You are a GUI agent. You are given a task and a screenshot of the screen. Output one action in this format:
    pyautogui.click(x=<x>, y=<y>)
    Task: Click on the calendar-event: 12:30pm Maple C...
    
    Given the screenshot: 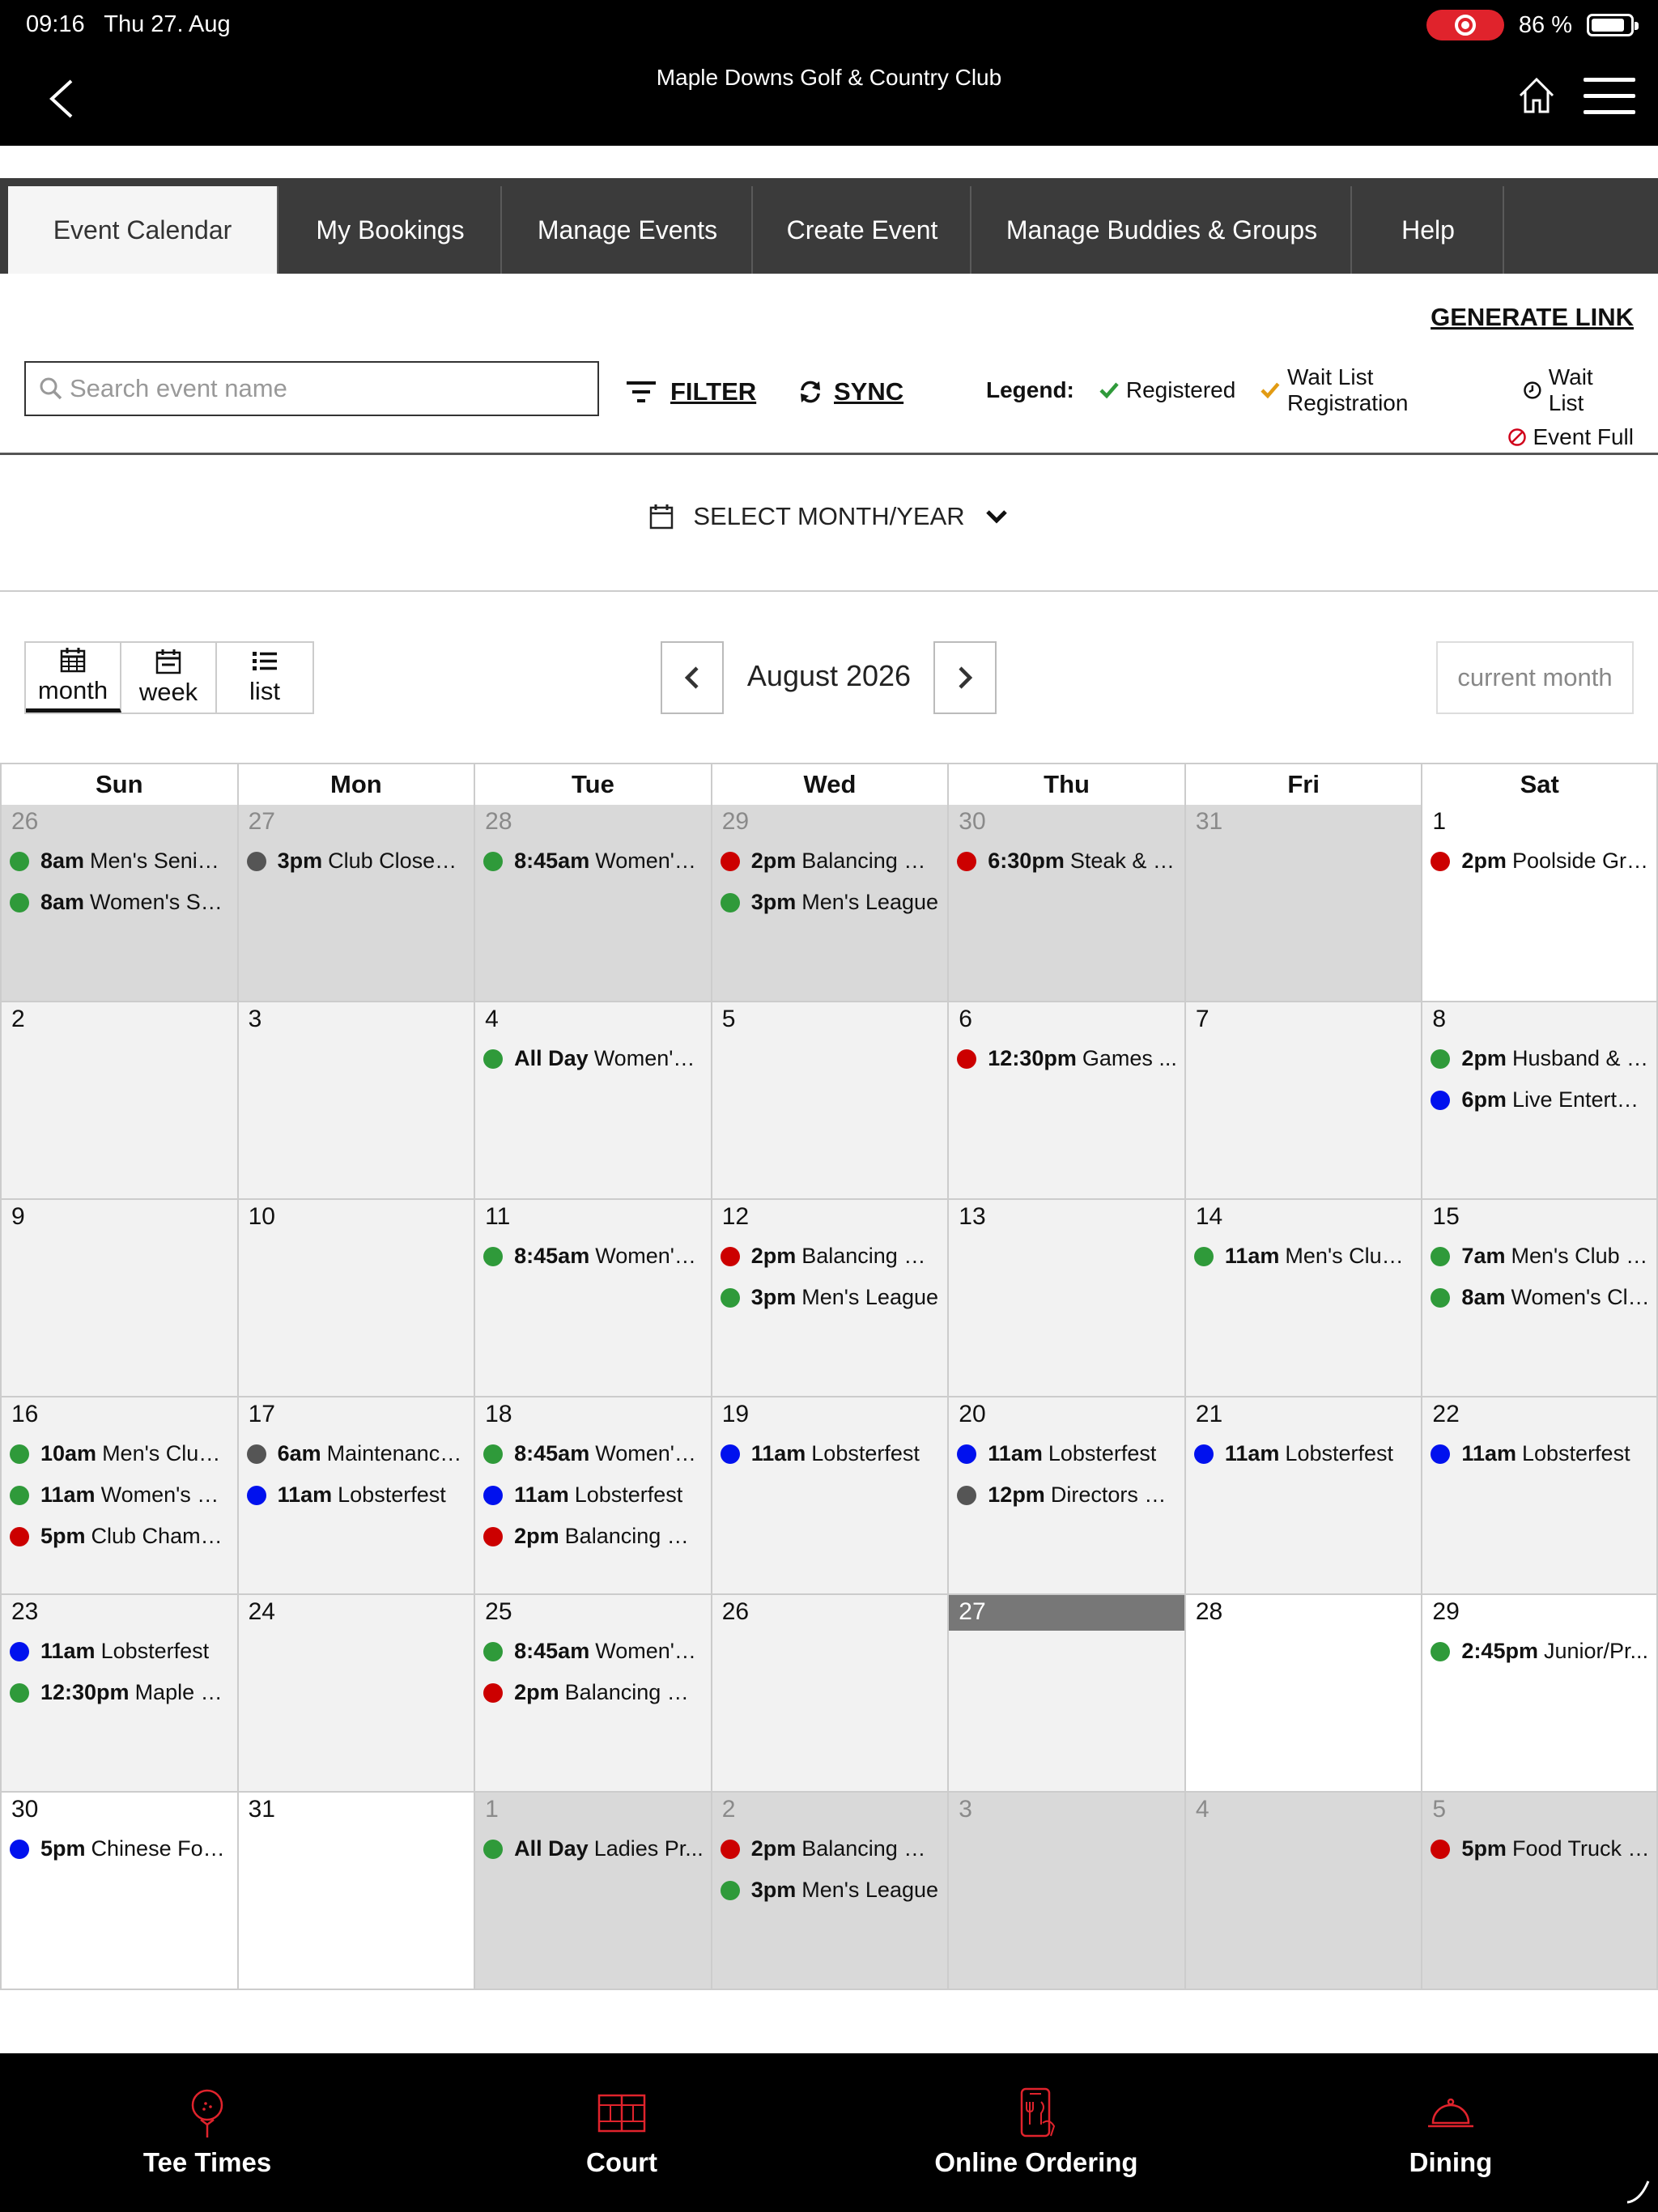 What is the action you would take?
    pyautogui.click(x=119, y=1693)
    